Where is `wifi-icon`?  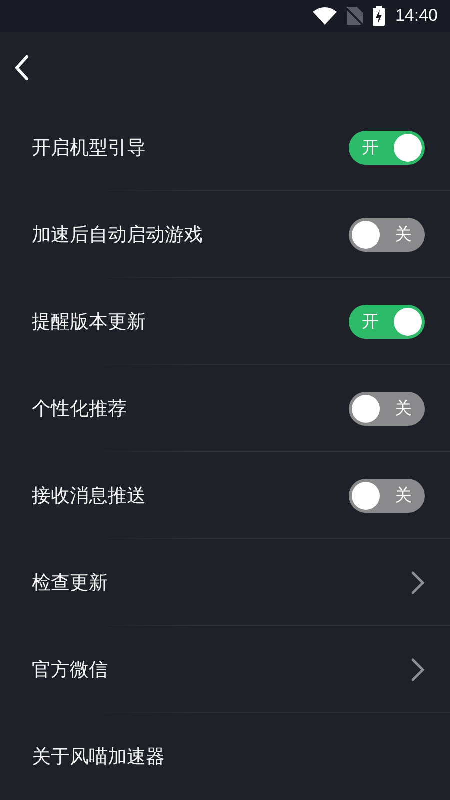
wifi-icon is located at coordinates (325, 16).